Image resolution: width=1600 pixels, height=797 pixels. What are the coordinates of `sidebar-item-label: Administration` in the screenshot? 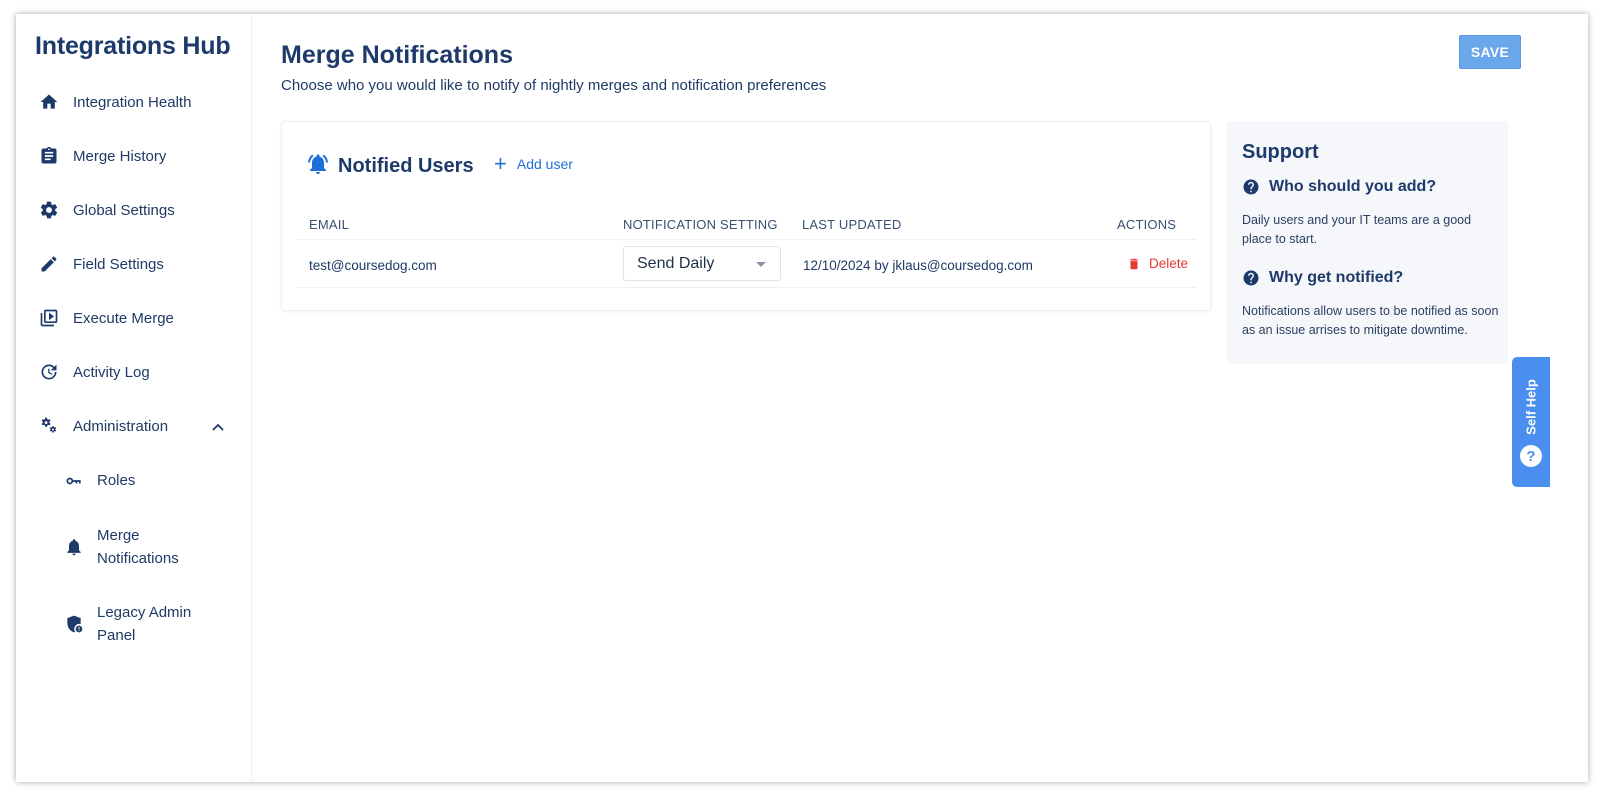 It's located at (121, 426).